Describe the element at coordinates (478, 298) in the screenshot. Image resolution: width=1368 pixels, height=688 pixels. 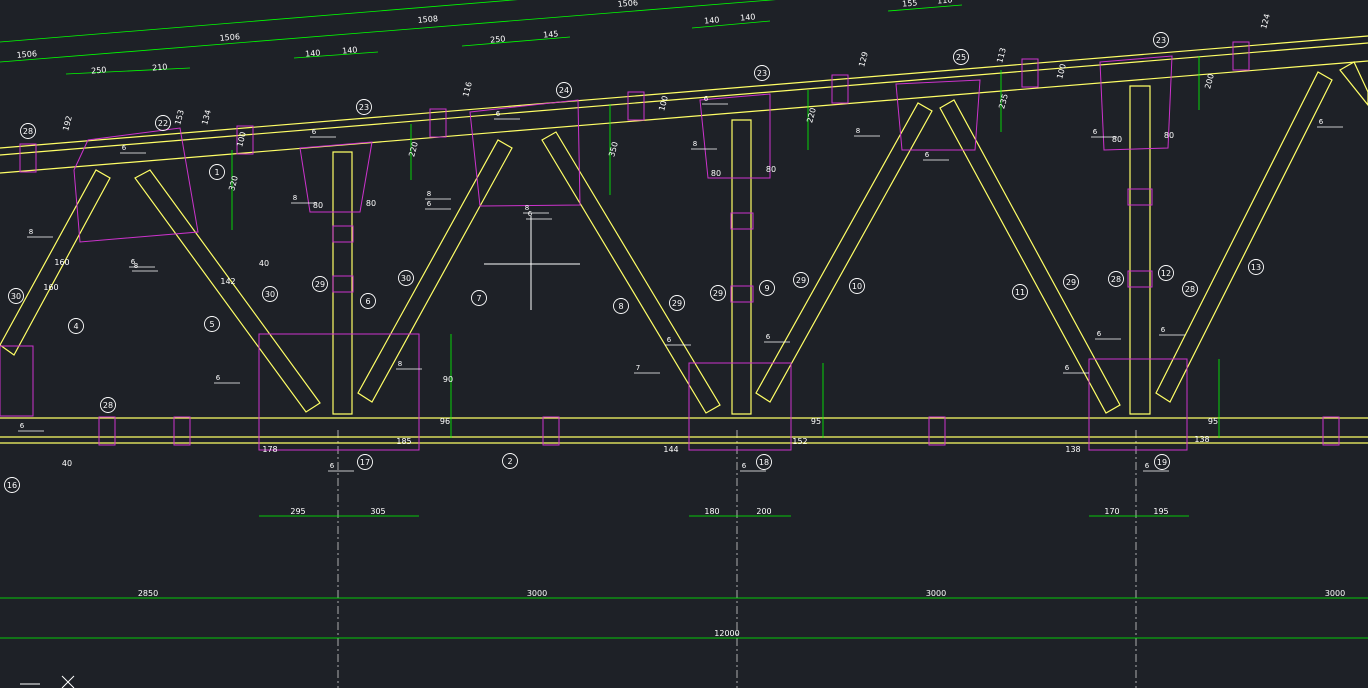
I see `member-tag-label: 7` at that location.